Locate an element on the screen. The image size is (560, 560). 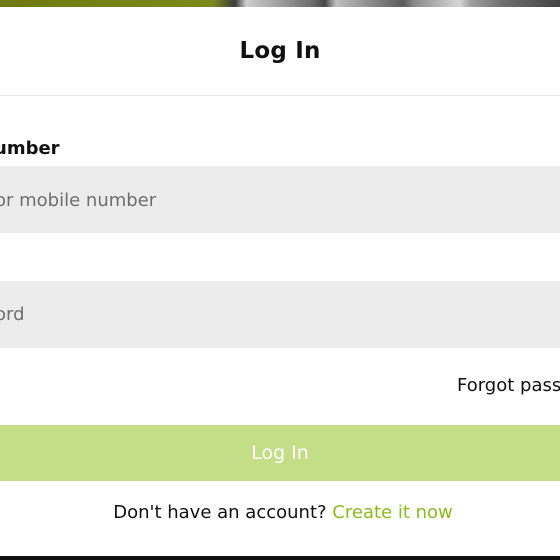
signup-row: Don't have an account? Create it now is located at coordinates (280, 512).